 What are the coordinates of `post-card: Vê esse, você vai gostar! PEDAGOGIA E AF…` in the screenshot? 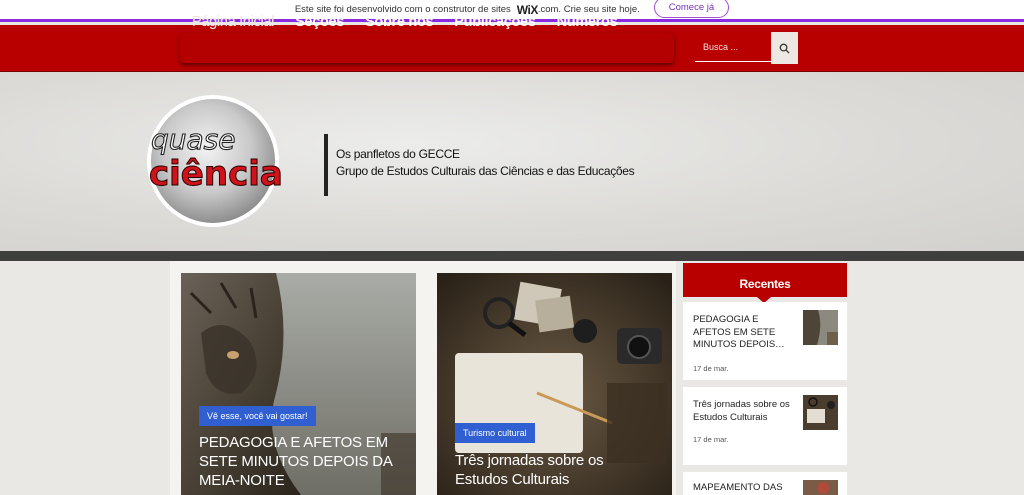 It's located at (298, 384).